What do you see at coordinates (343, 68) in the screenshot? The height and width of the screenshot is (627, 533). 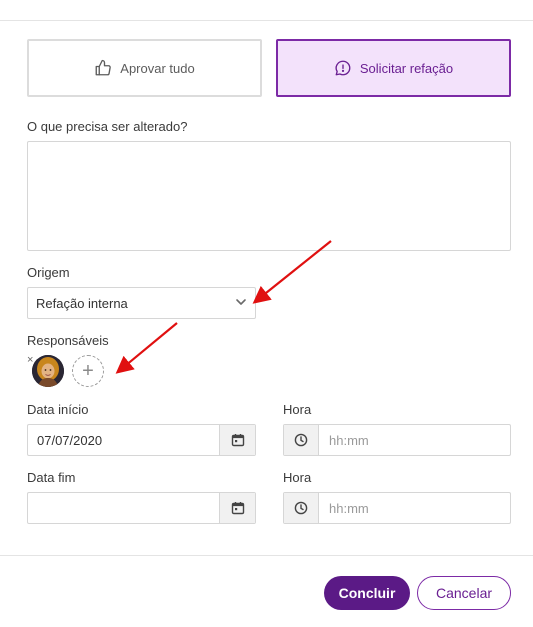 I see `message-alert-icon` at bounding box center [343, 68].